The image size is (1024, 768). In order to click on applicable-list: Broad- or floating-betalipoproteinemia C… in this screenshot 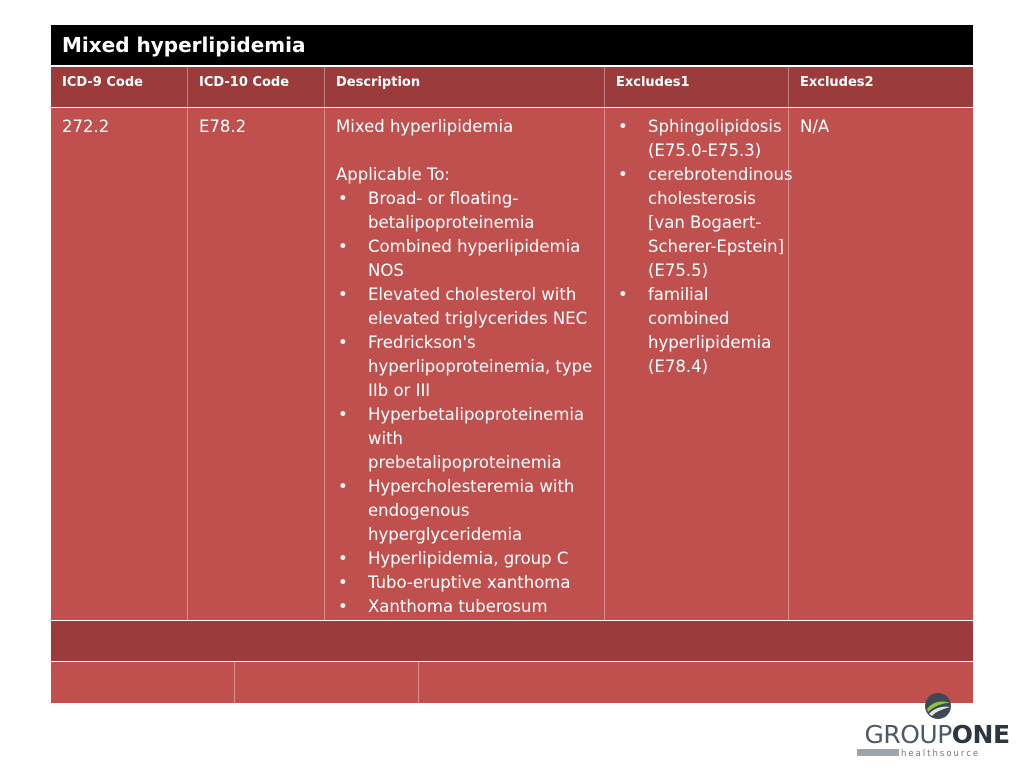, I will do `click(468, 403)`.